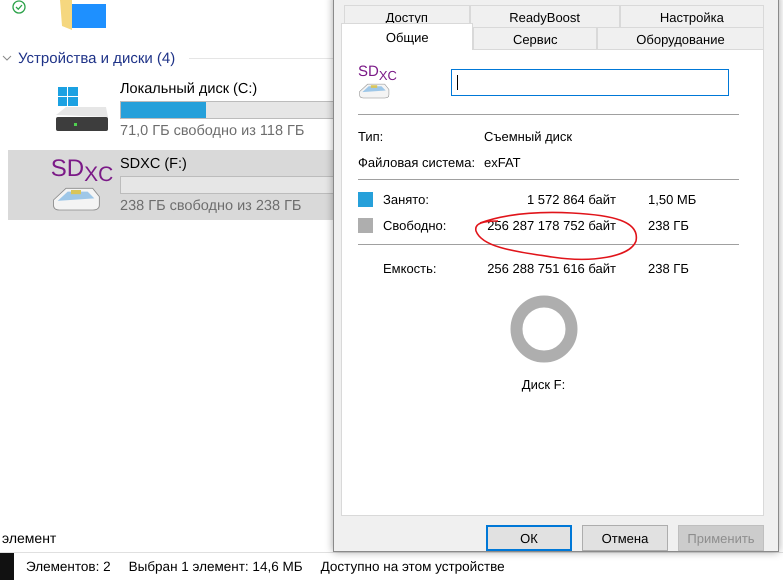 The image size is (783, 580). Describe the element at coordinates (410, 268) in the screenshot. I see `capacity-label: Емкость:` at that location.